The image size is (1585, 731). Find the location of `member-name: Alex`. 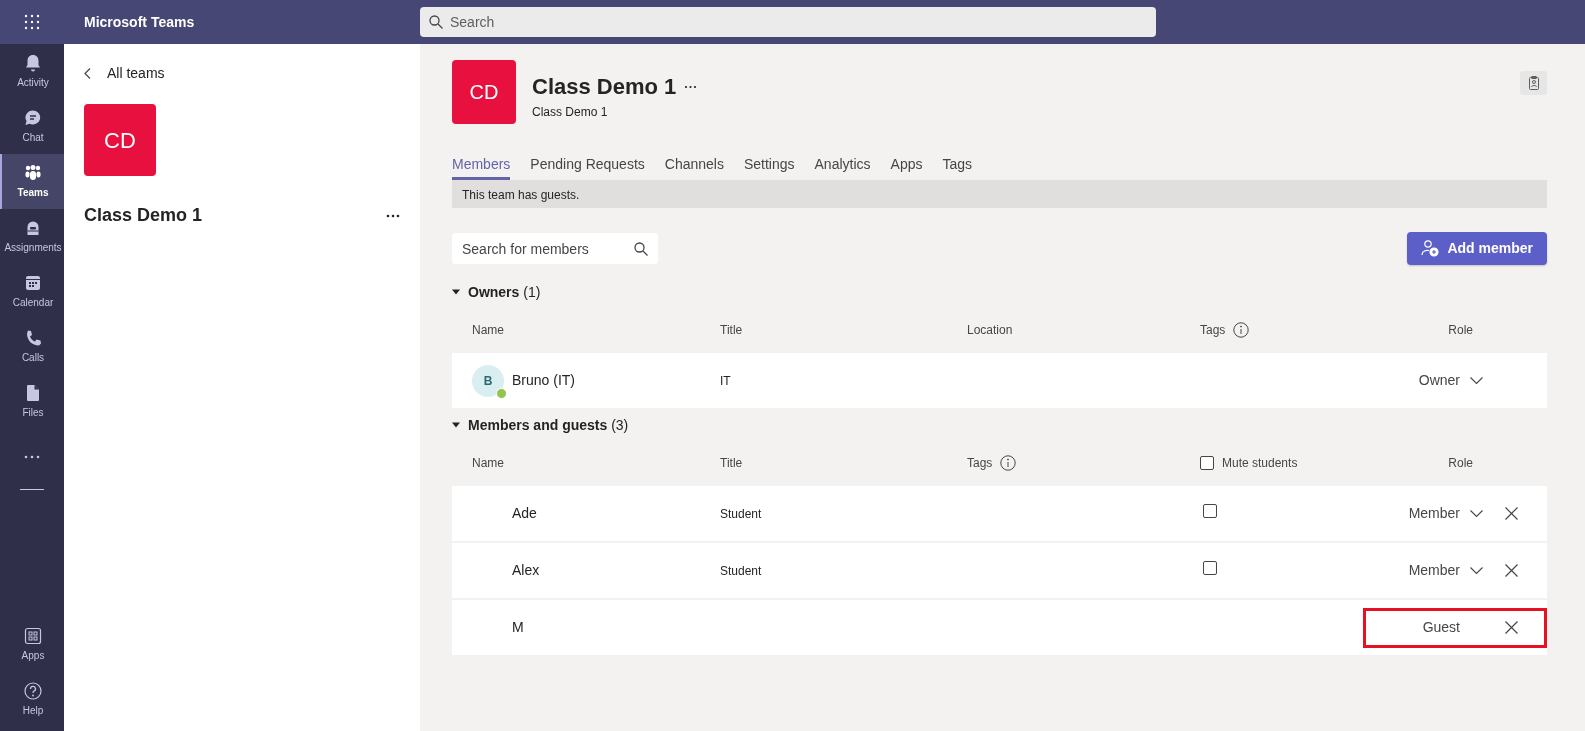

member-name: Alex is located at coordinates (526, 570).